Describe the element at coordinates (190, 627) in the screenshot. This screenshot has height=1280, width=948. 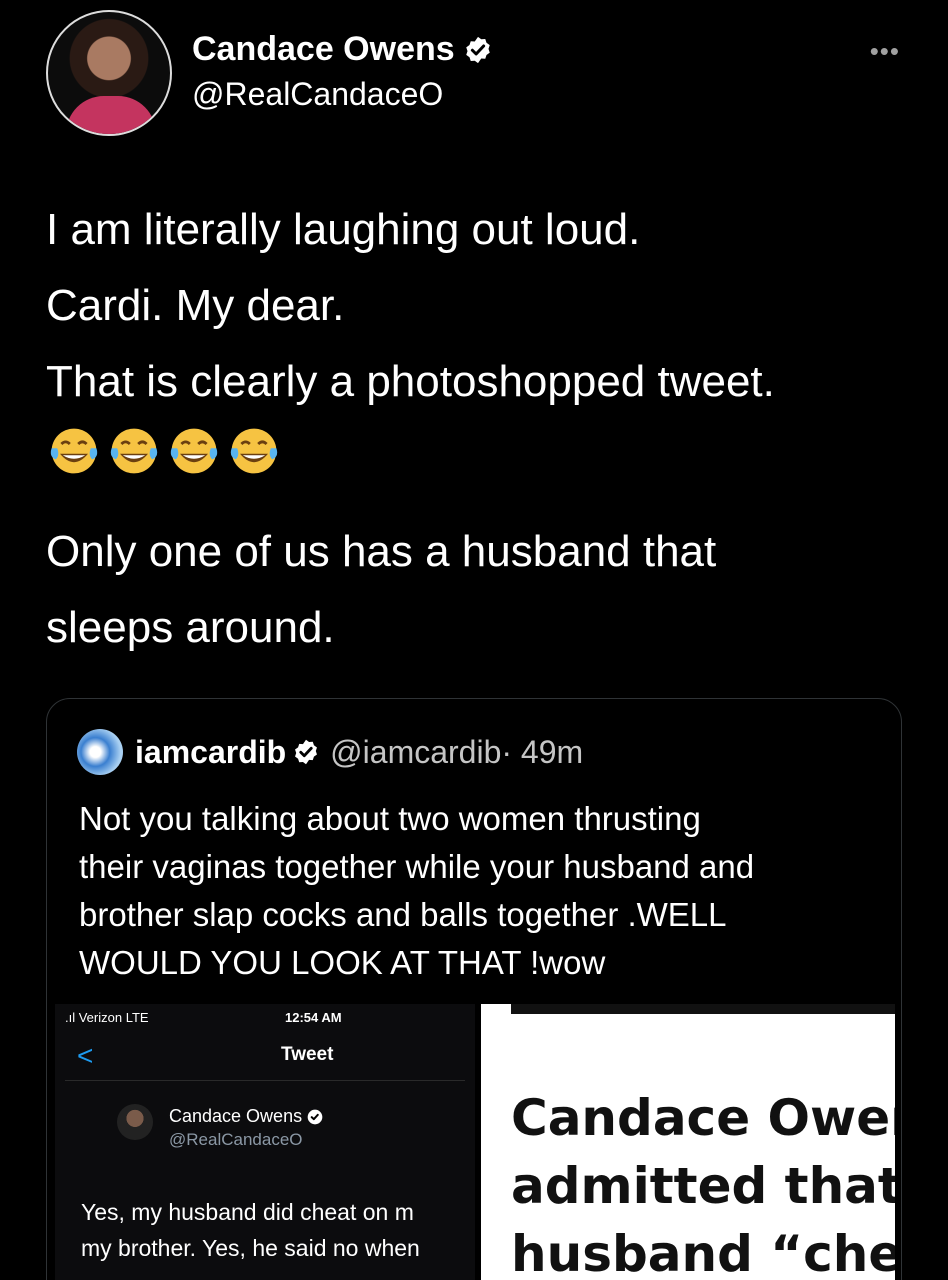
I see `tweet-line: sleeps around.` at that location.